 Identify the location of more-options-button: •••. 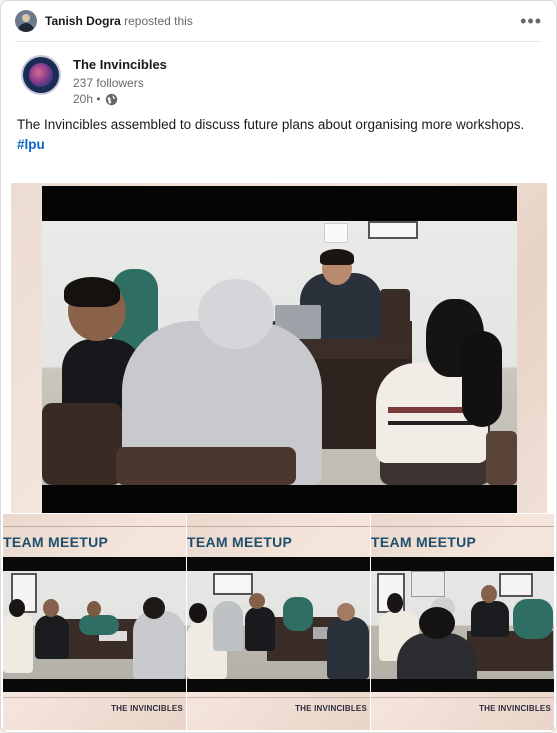
(531, 21).